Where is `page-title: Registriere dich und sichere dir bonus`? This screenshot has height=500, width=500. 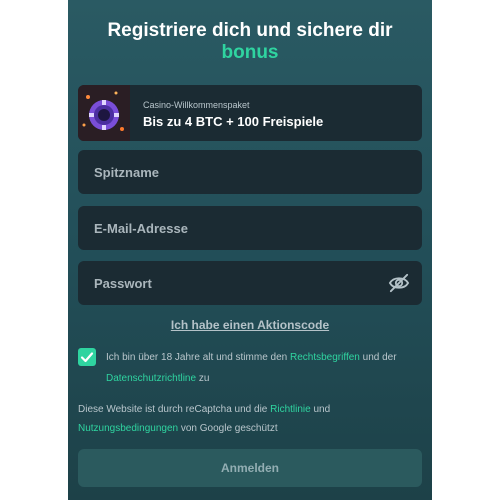 page-title: Registriere dich und sichere dir bonus is located at coordinates (250, 42).